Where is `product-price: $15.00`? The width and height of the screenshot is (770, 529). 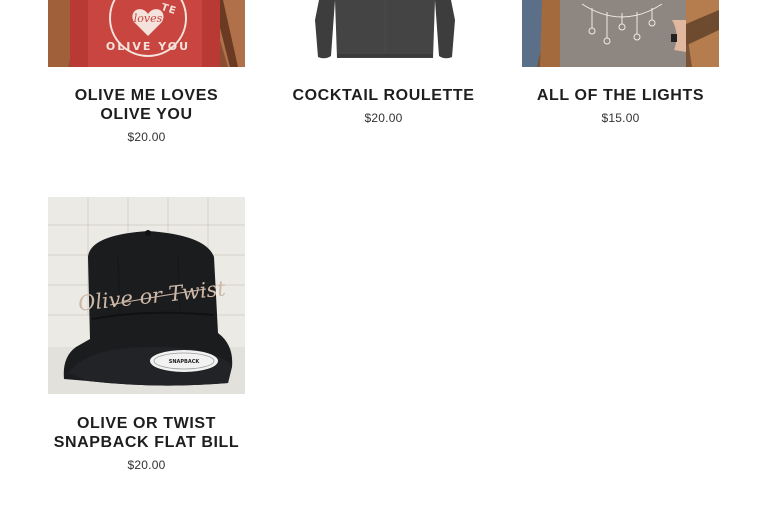 product-price: $15.00 is located at coordinates (620, 118).